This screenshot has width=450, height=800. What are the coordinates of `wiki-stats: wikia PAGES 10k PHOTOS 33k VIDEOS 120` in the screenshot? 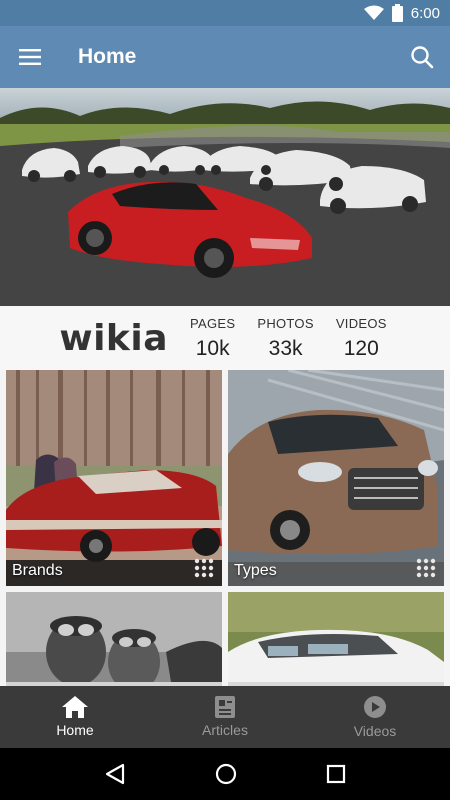 It's located at (225, 338).